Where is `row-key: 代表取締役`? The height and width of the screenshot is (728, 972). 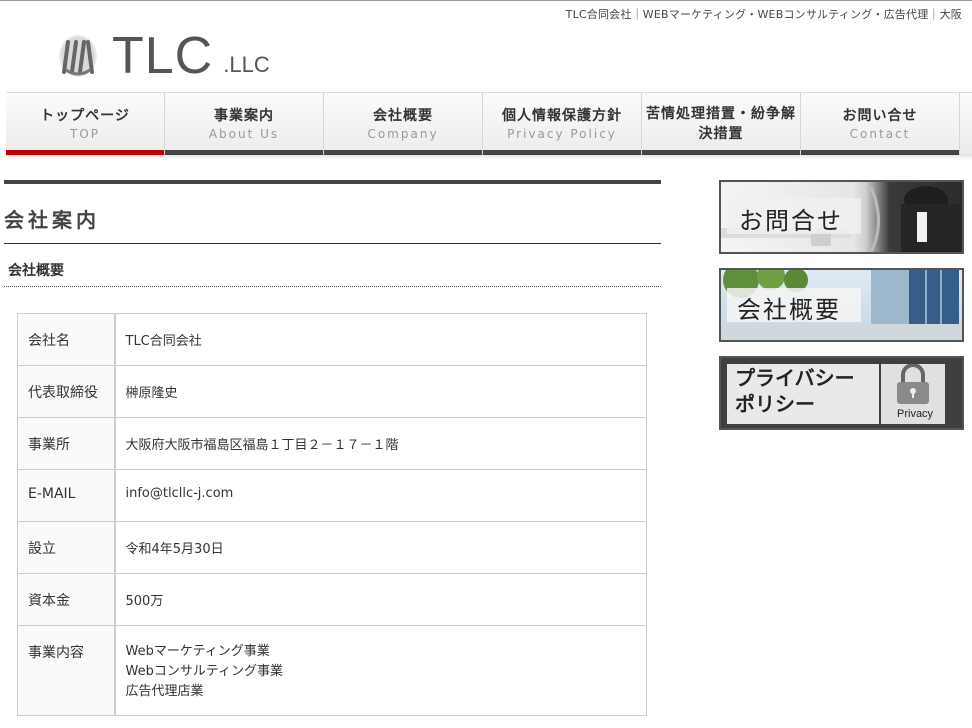
row-key: 代表取締役 is located at coordinates (66, 391).